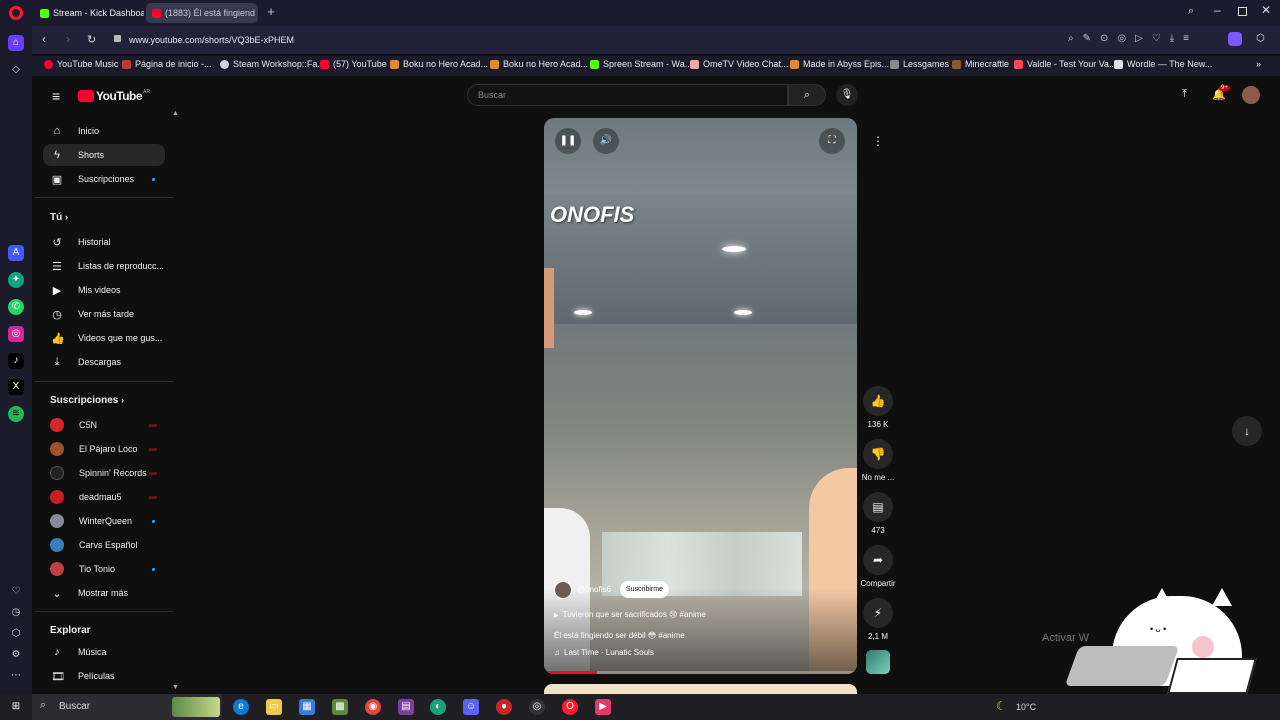 The width and height of the screenshot is (1280, 720). What do you see at coordinates (16, 13) in the screenshot?
I see `opera-logo-icon` at bounding box center [16, 13].